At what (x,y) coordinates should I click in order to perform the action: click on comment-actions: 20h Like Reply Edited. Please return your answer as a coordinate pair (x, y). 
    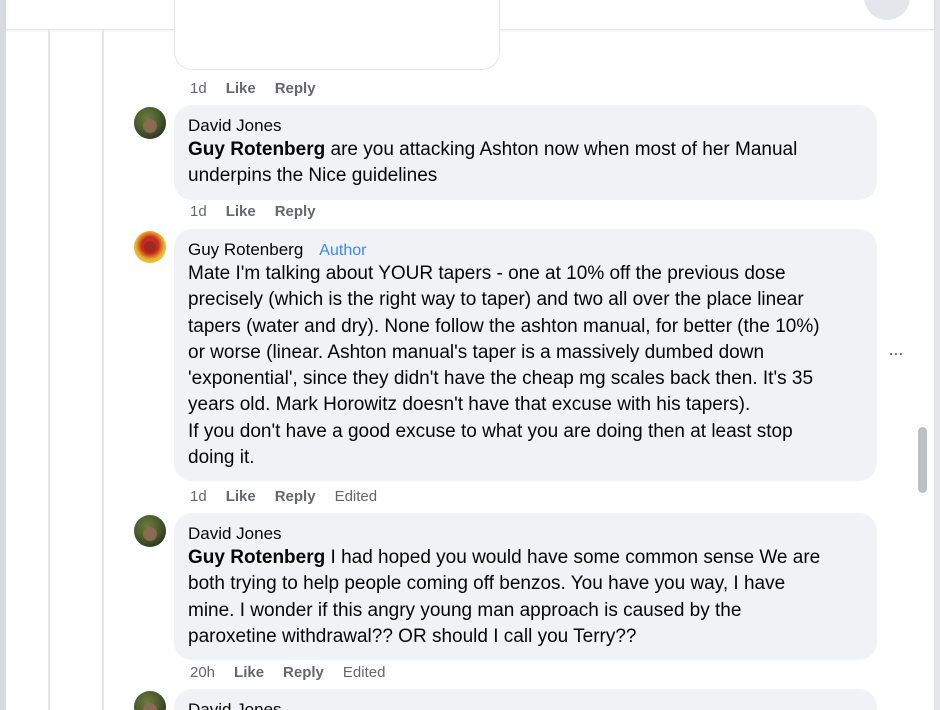
    Looking at the image, I should click on (297, 672).